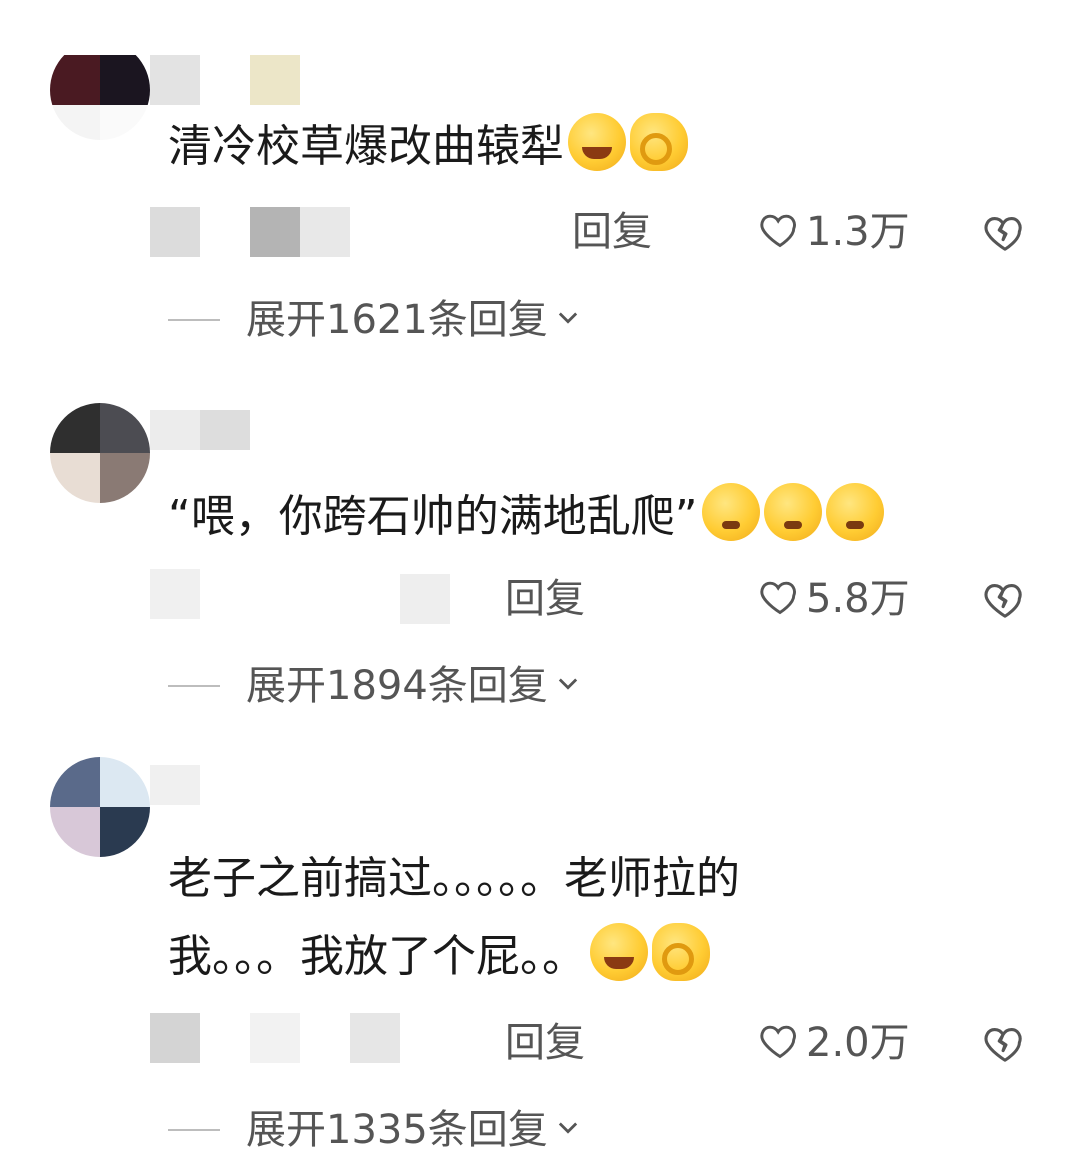  Describe the element at coordinates (414, 1130) in the screenshot. I see `expand-replies-label: 展开1335条回复` at that location.